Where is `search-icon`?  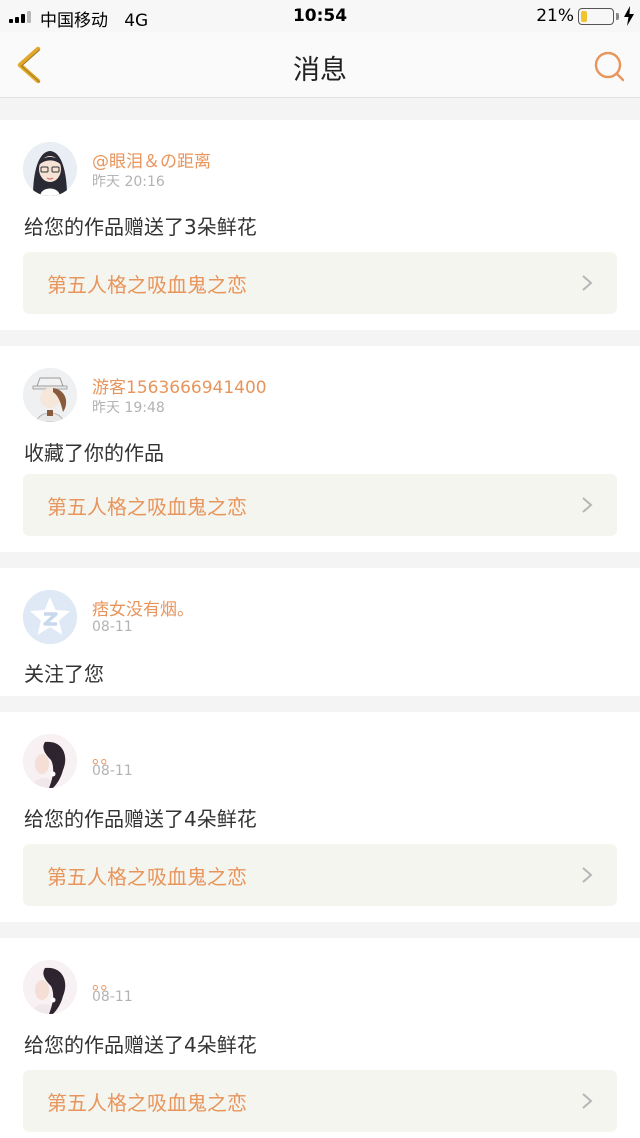 search-icon is located at coordinates (609, 66).